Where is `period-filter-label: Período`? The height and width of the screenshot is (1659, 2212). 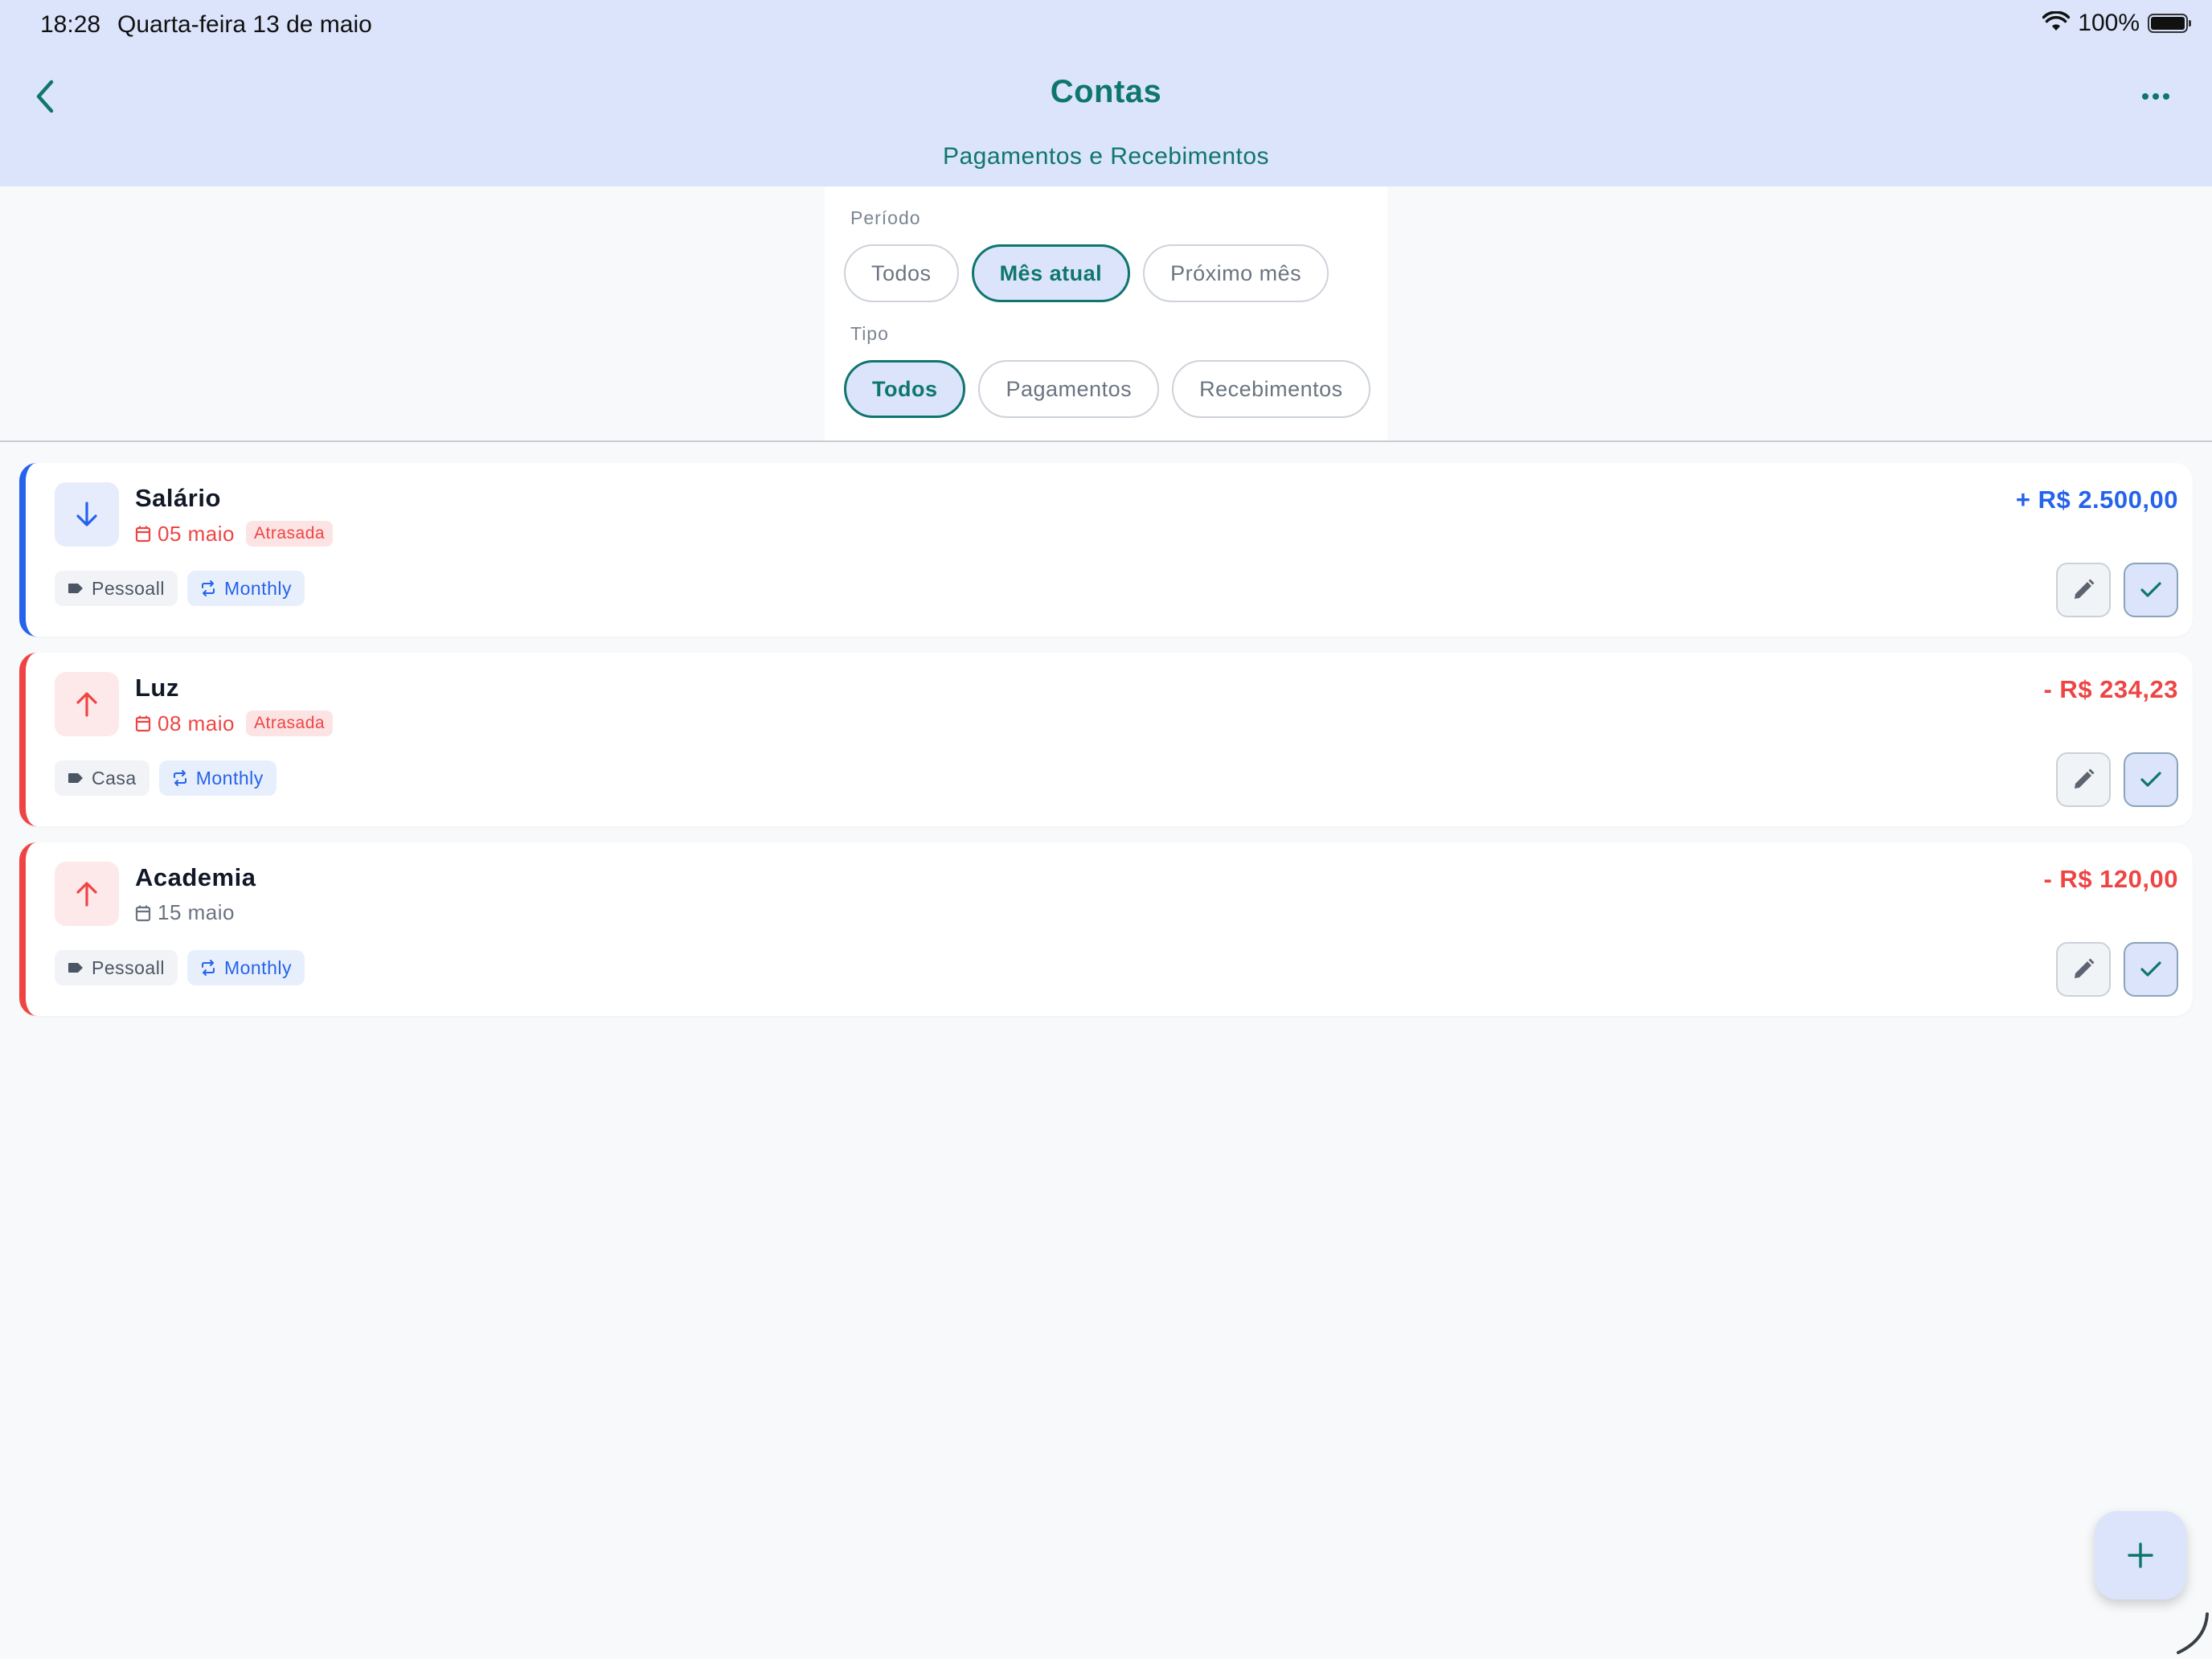
period-filter-label: Período is located at coordinates (885, 217).